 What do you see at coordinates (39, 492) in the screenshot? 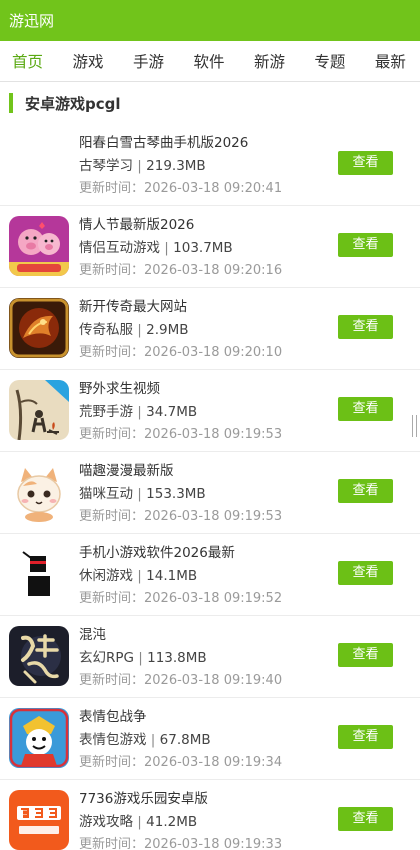
I see `cat-icon` at bounding box center [39, 492].